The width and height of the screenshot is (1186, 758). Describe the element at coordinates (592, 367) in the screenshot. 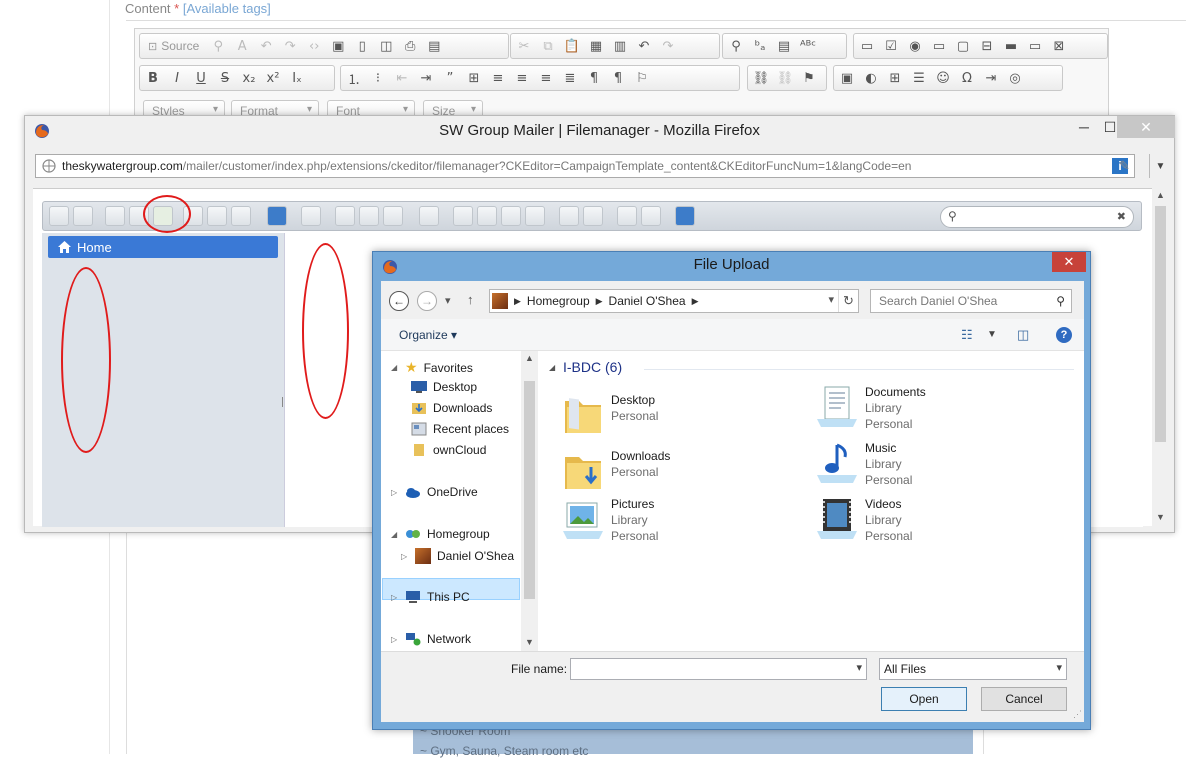

I see `group-header: I-BDC (6)` at that location.